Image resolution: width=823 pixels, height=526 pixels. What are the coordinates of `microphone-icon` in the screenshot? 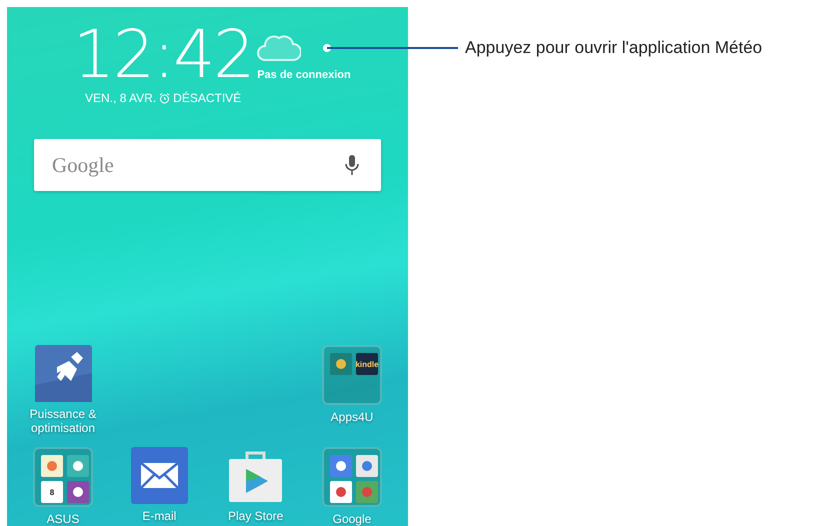 It's located at (352, 165).